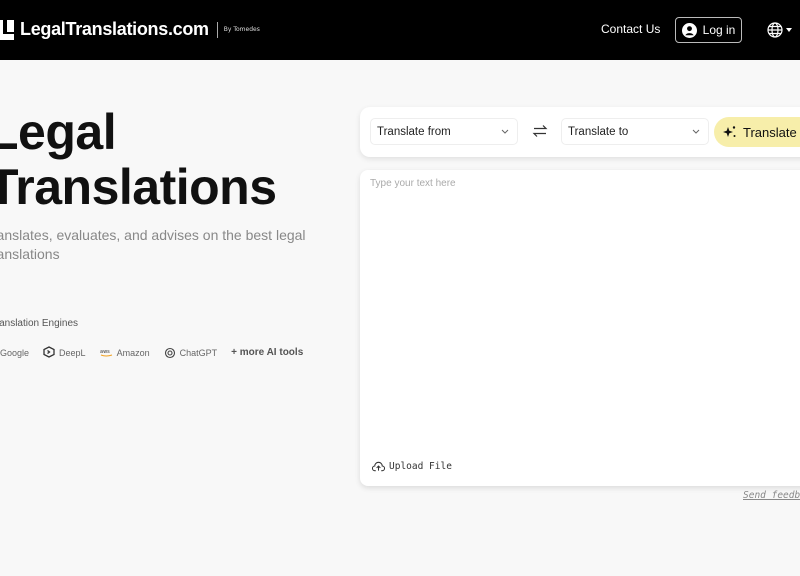  I want to click on deepl-icon, so click(49, 352).